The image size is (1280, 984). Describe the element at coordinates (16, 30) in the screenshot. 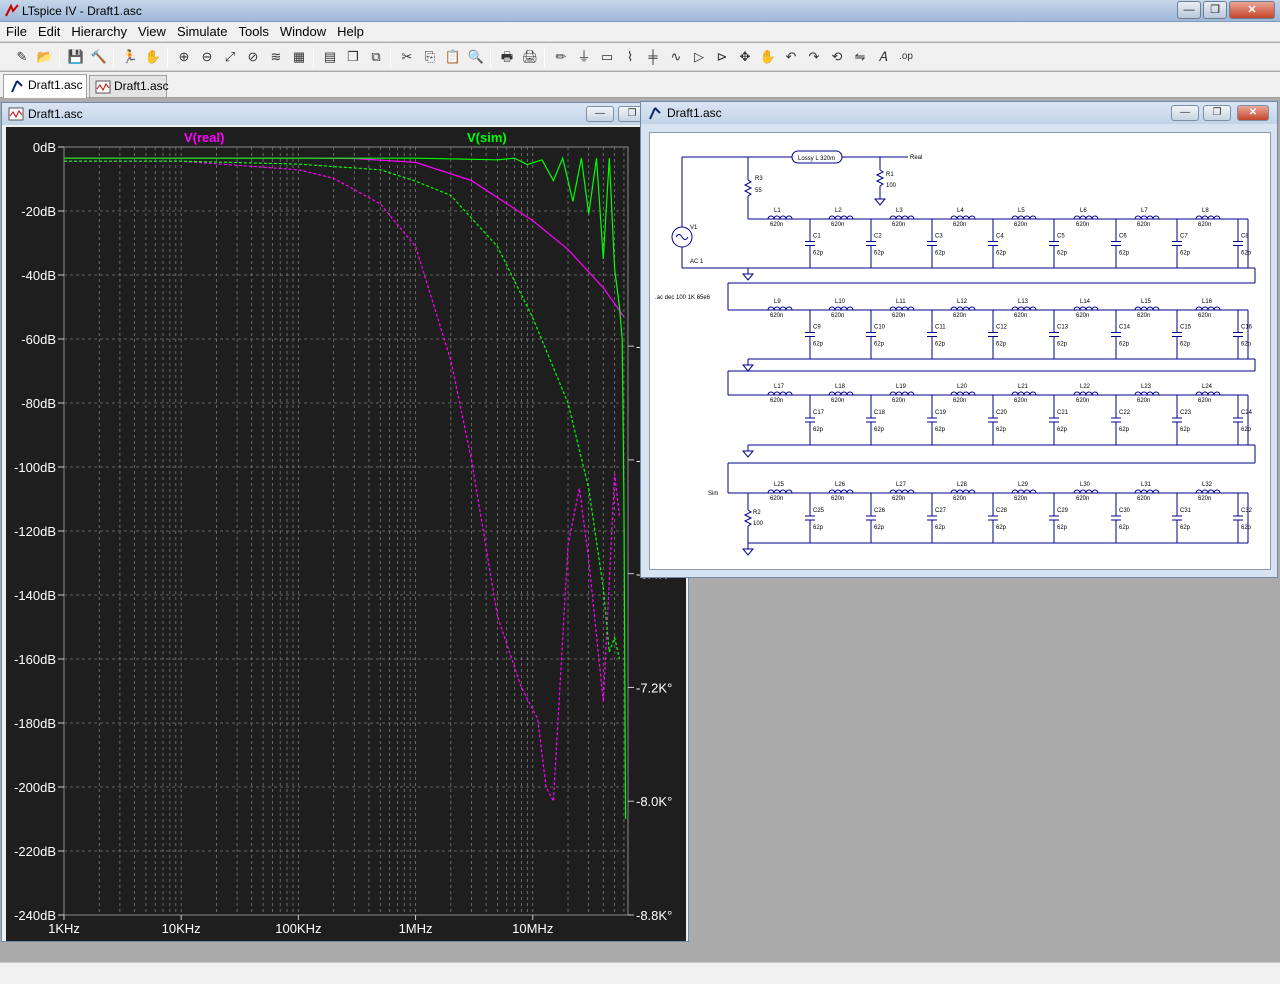

I see `menu-file: File` at that location.